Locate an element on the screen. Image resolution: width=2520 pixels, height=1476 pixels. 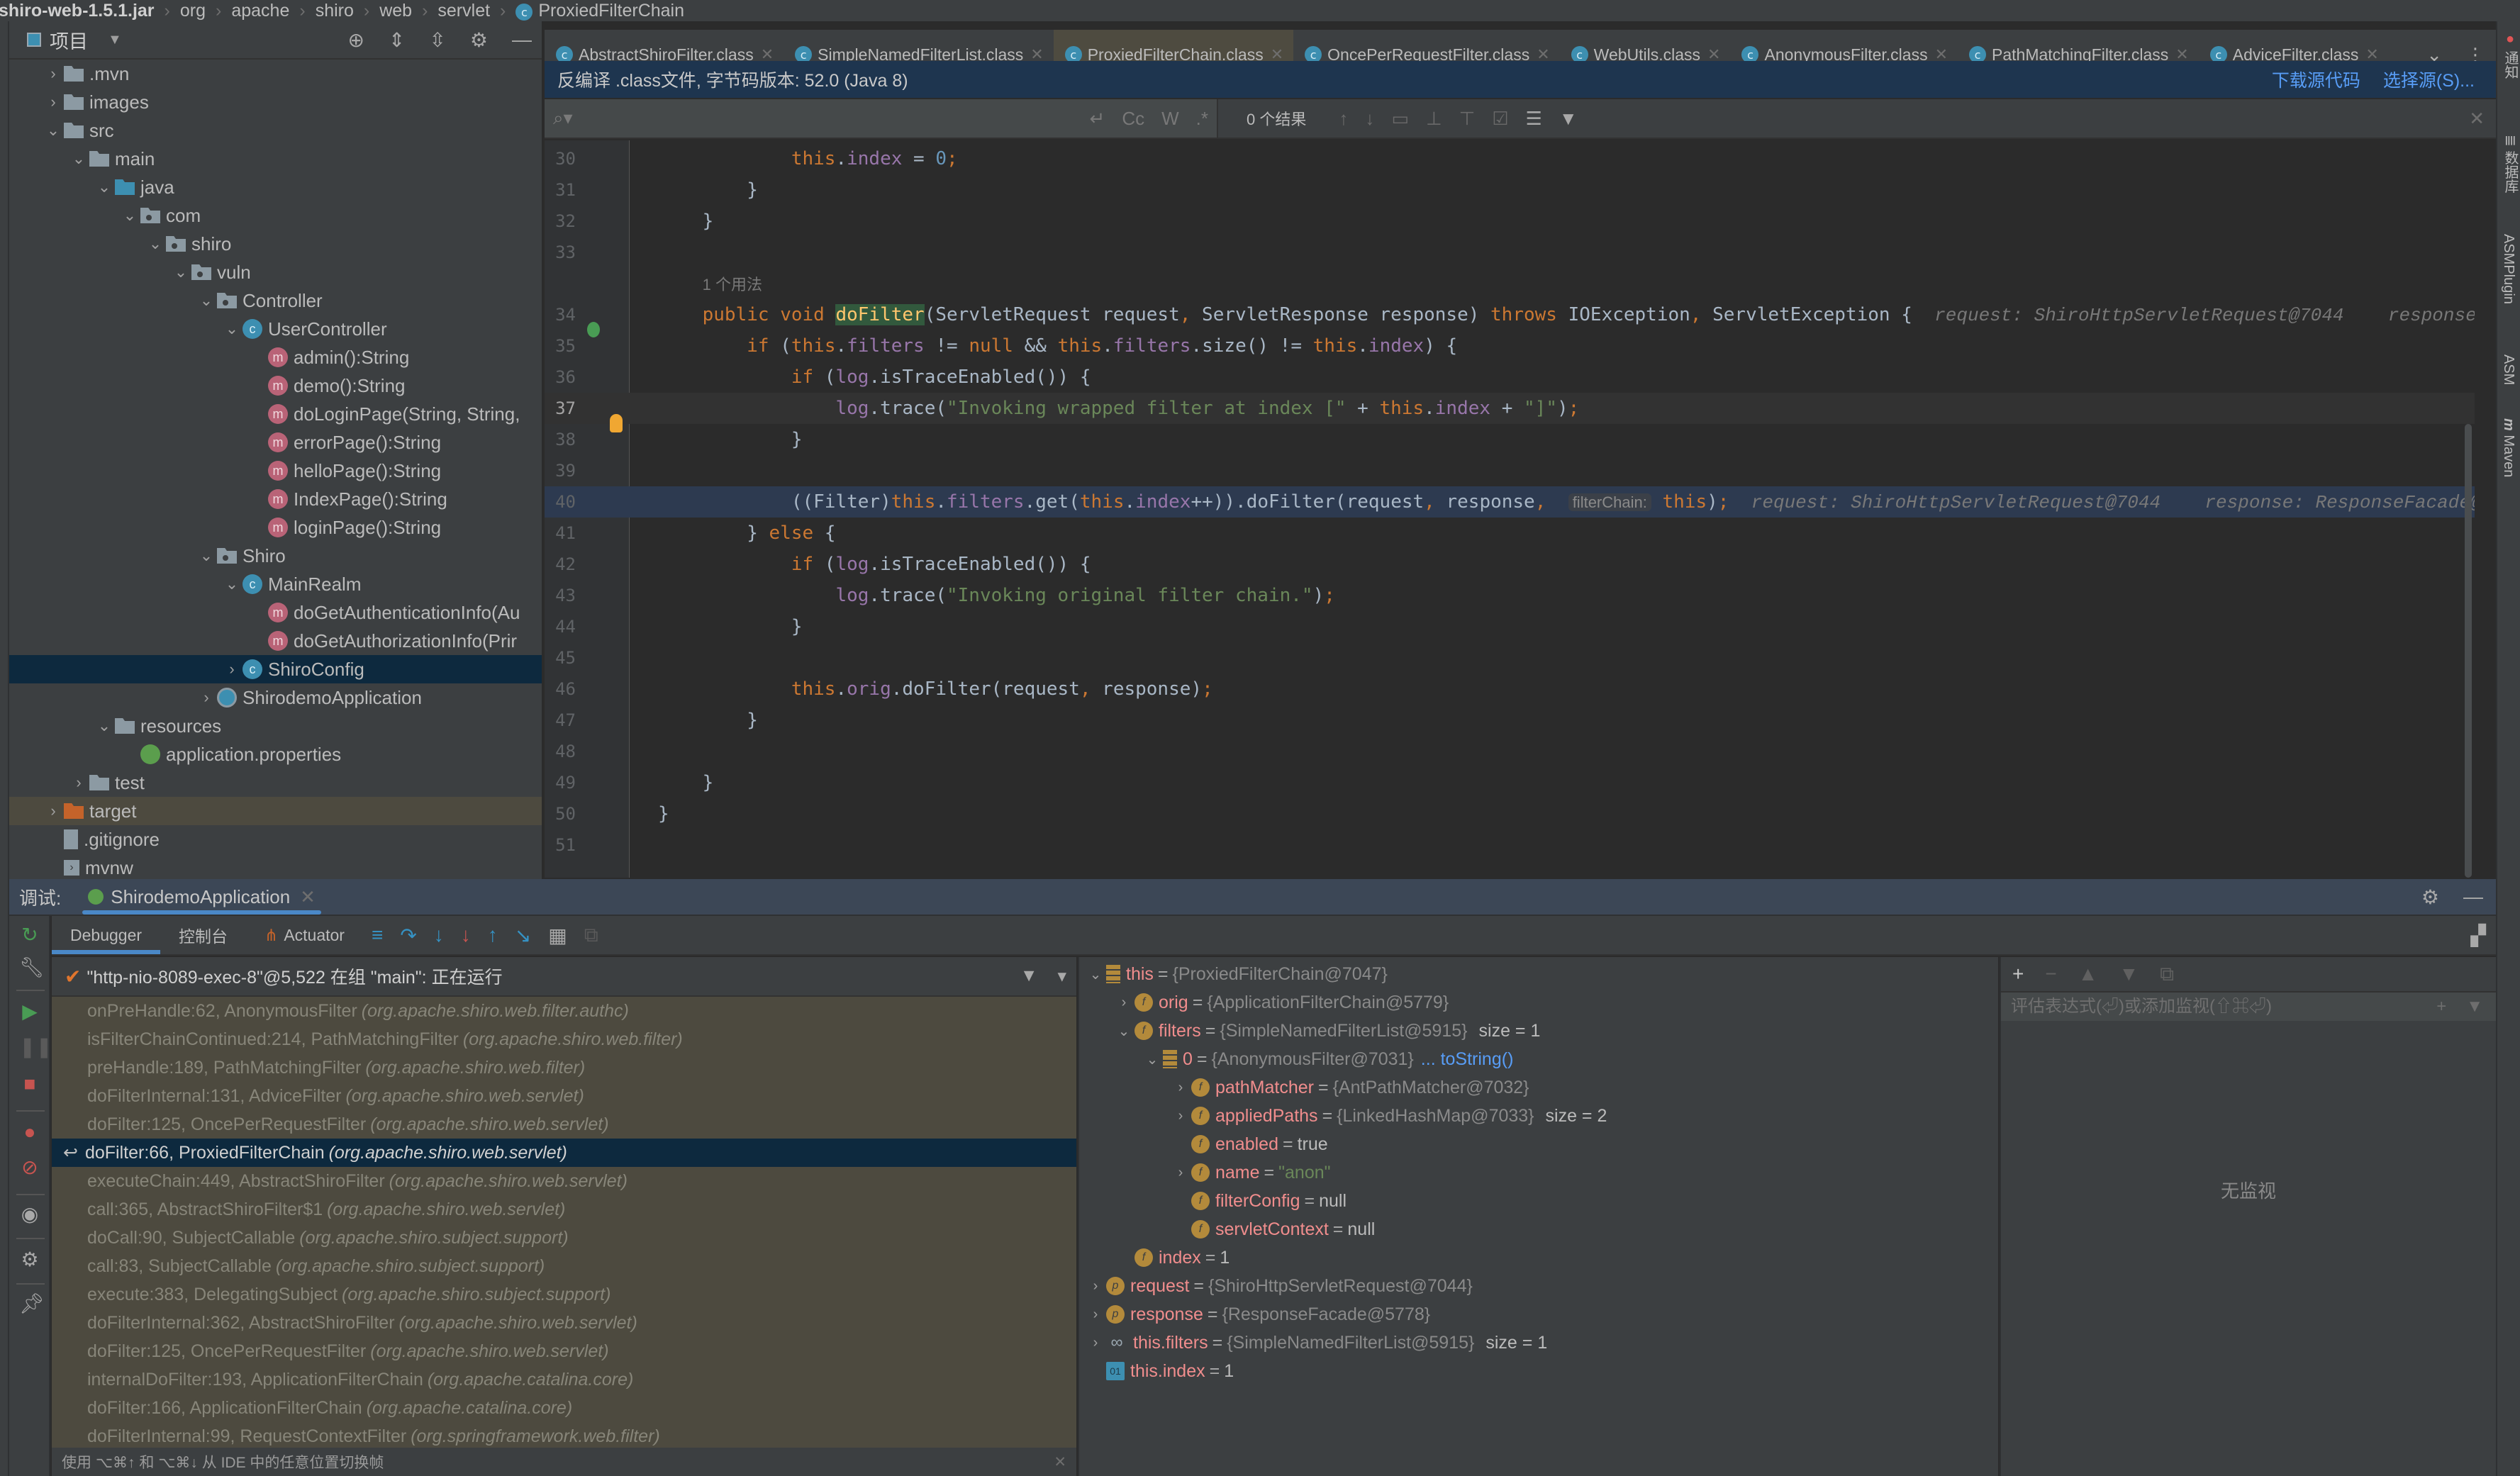
tree-item: ›.gitignore is located at coordinates (271, 839).